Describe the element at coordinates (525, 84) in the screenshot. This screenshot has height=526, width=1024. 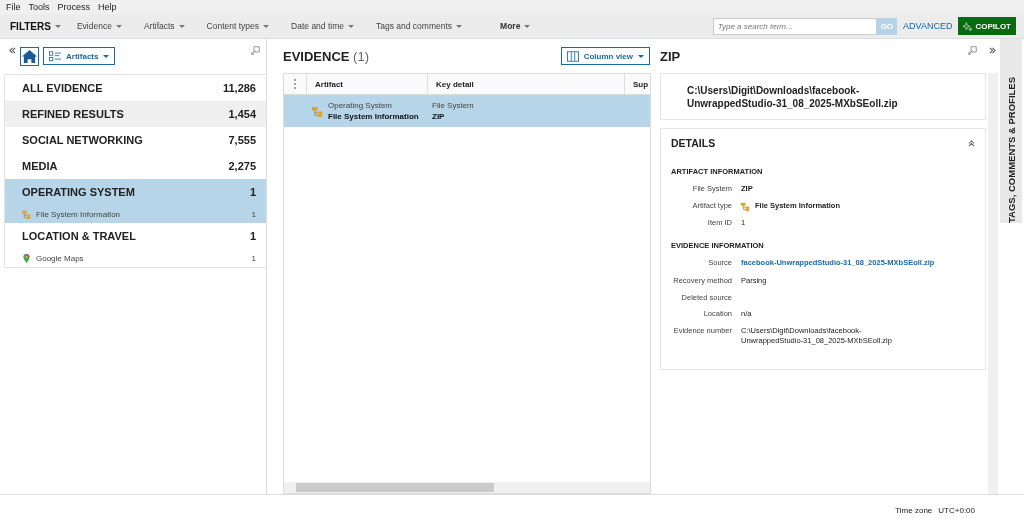
I see `column-header: Key detail` at that location.